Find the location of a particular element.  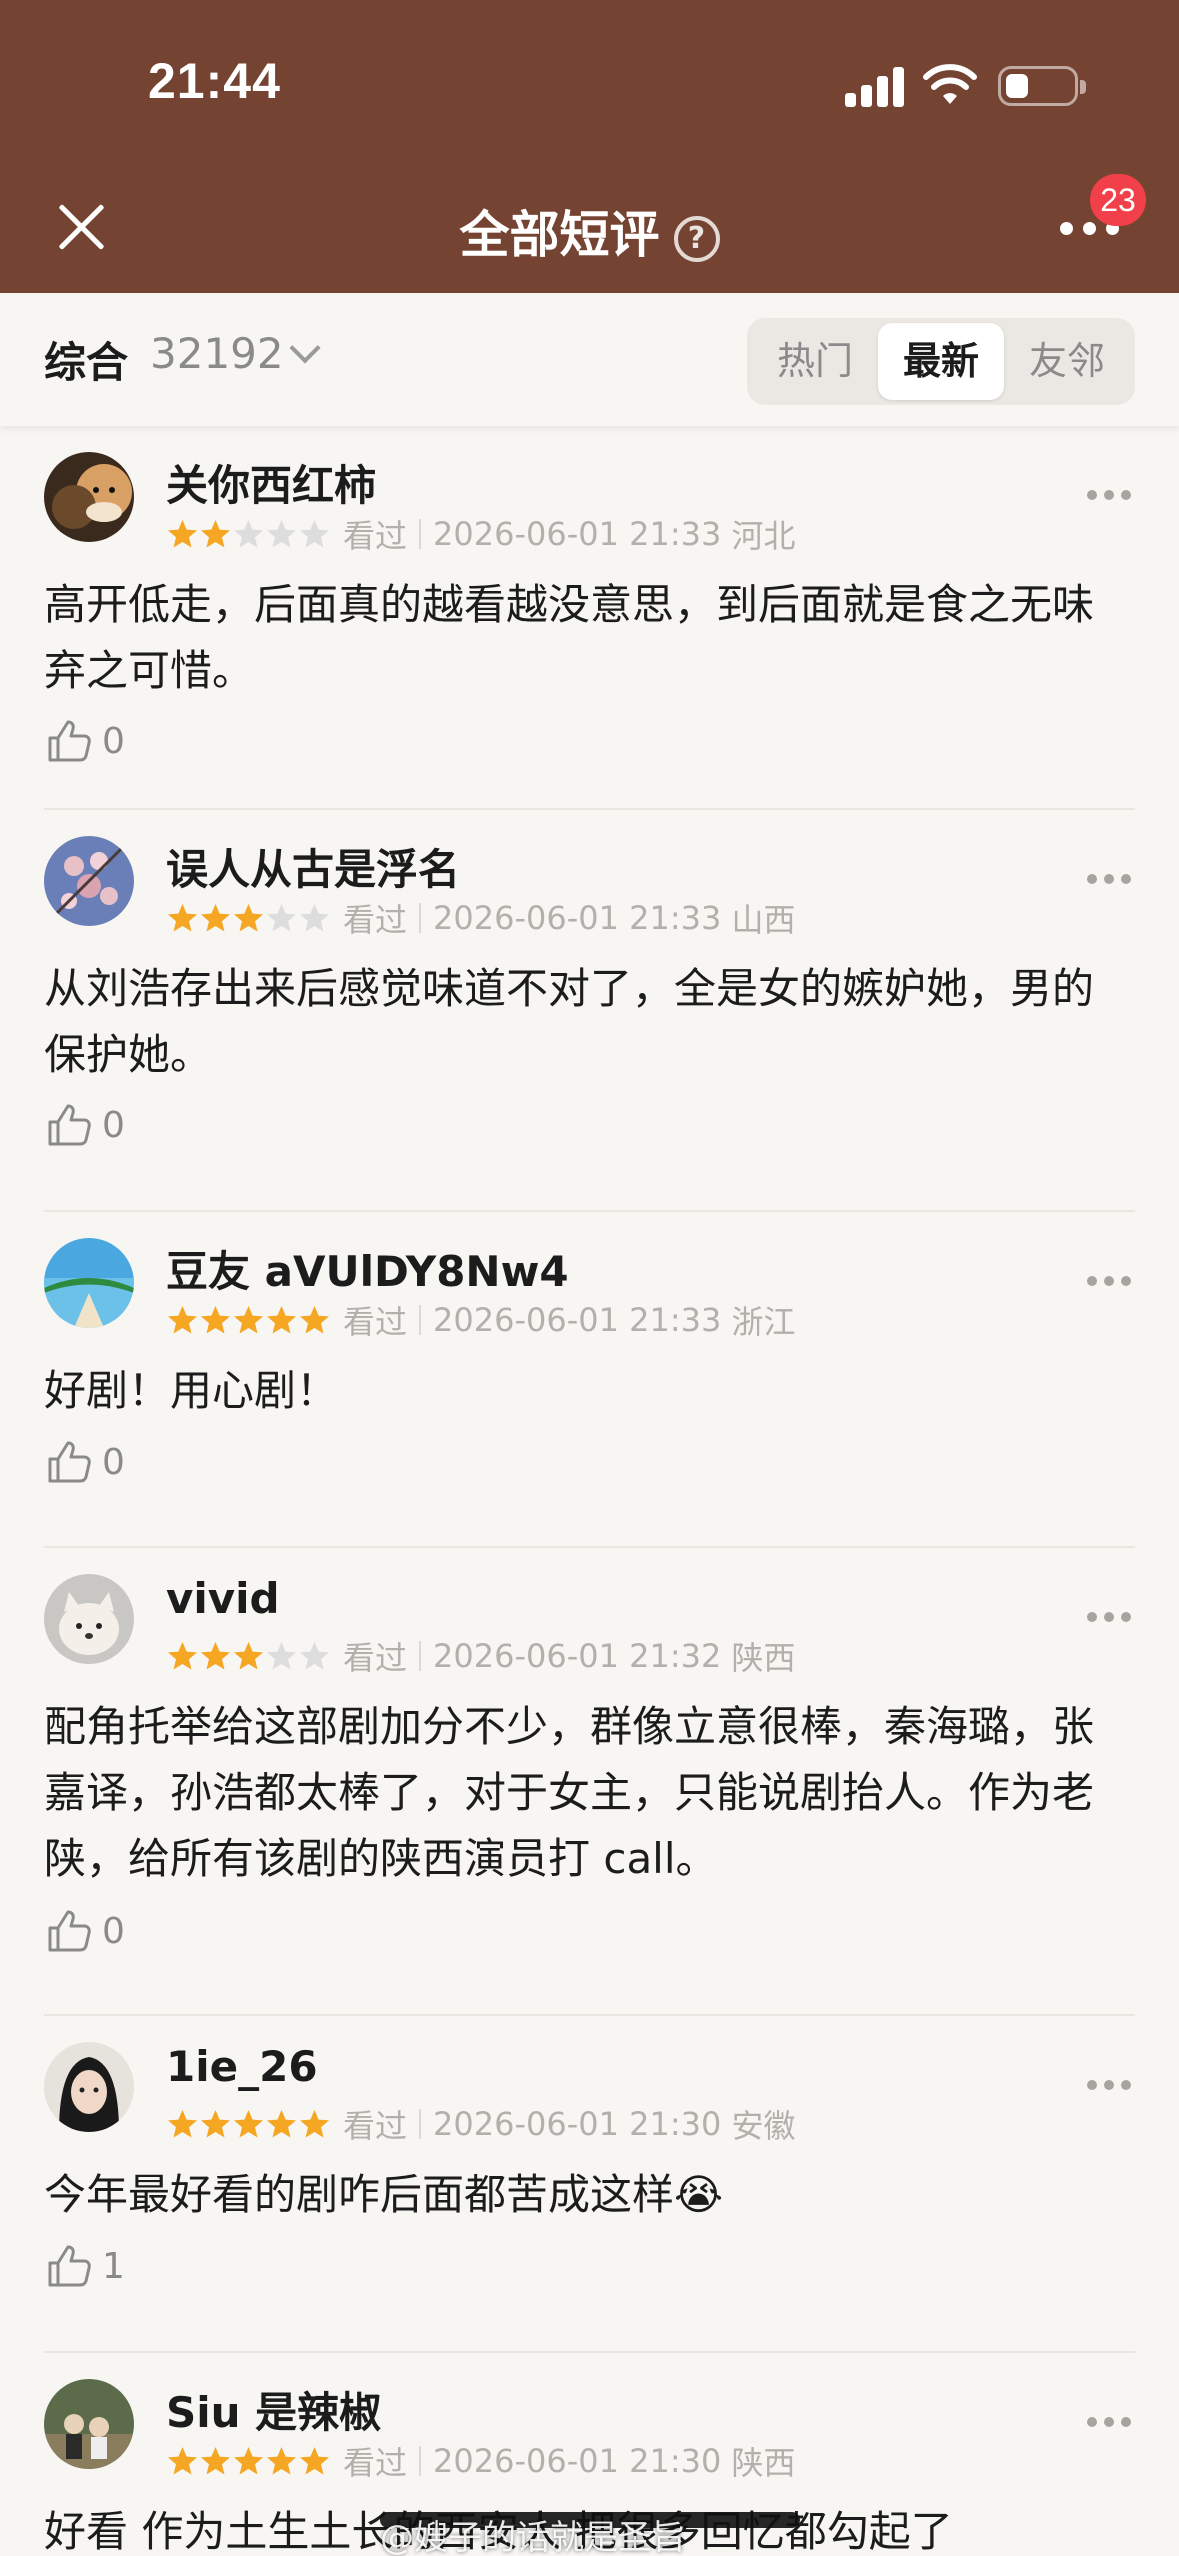

username: vivid is located at coordinates (223, 1598).